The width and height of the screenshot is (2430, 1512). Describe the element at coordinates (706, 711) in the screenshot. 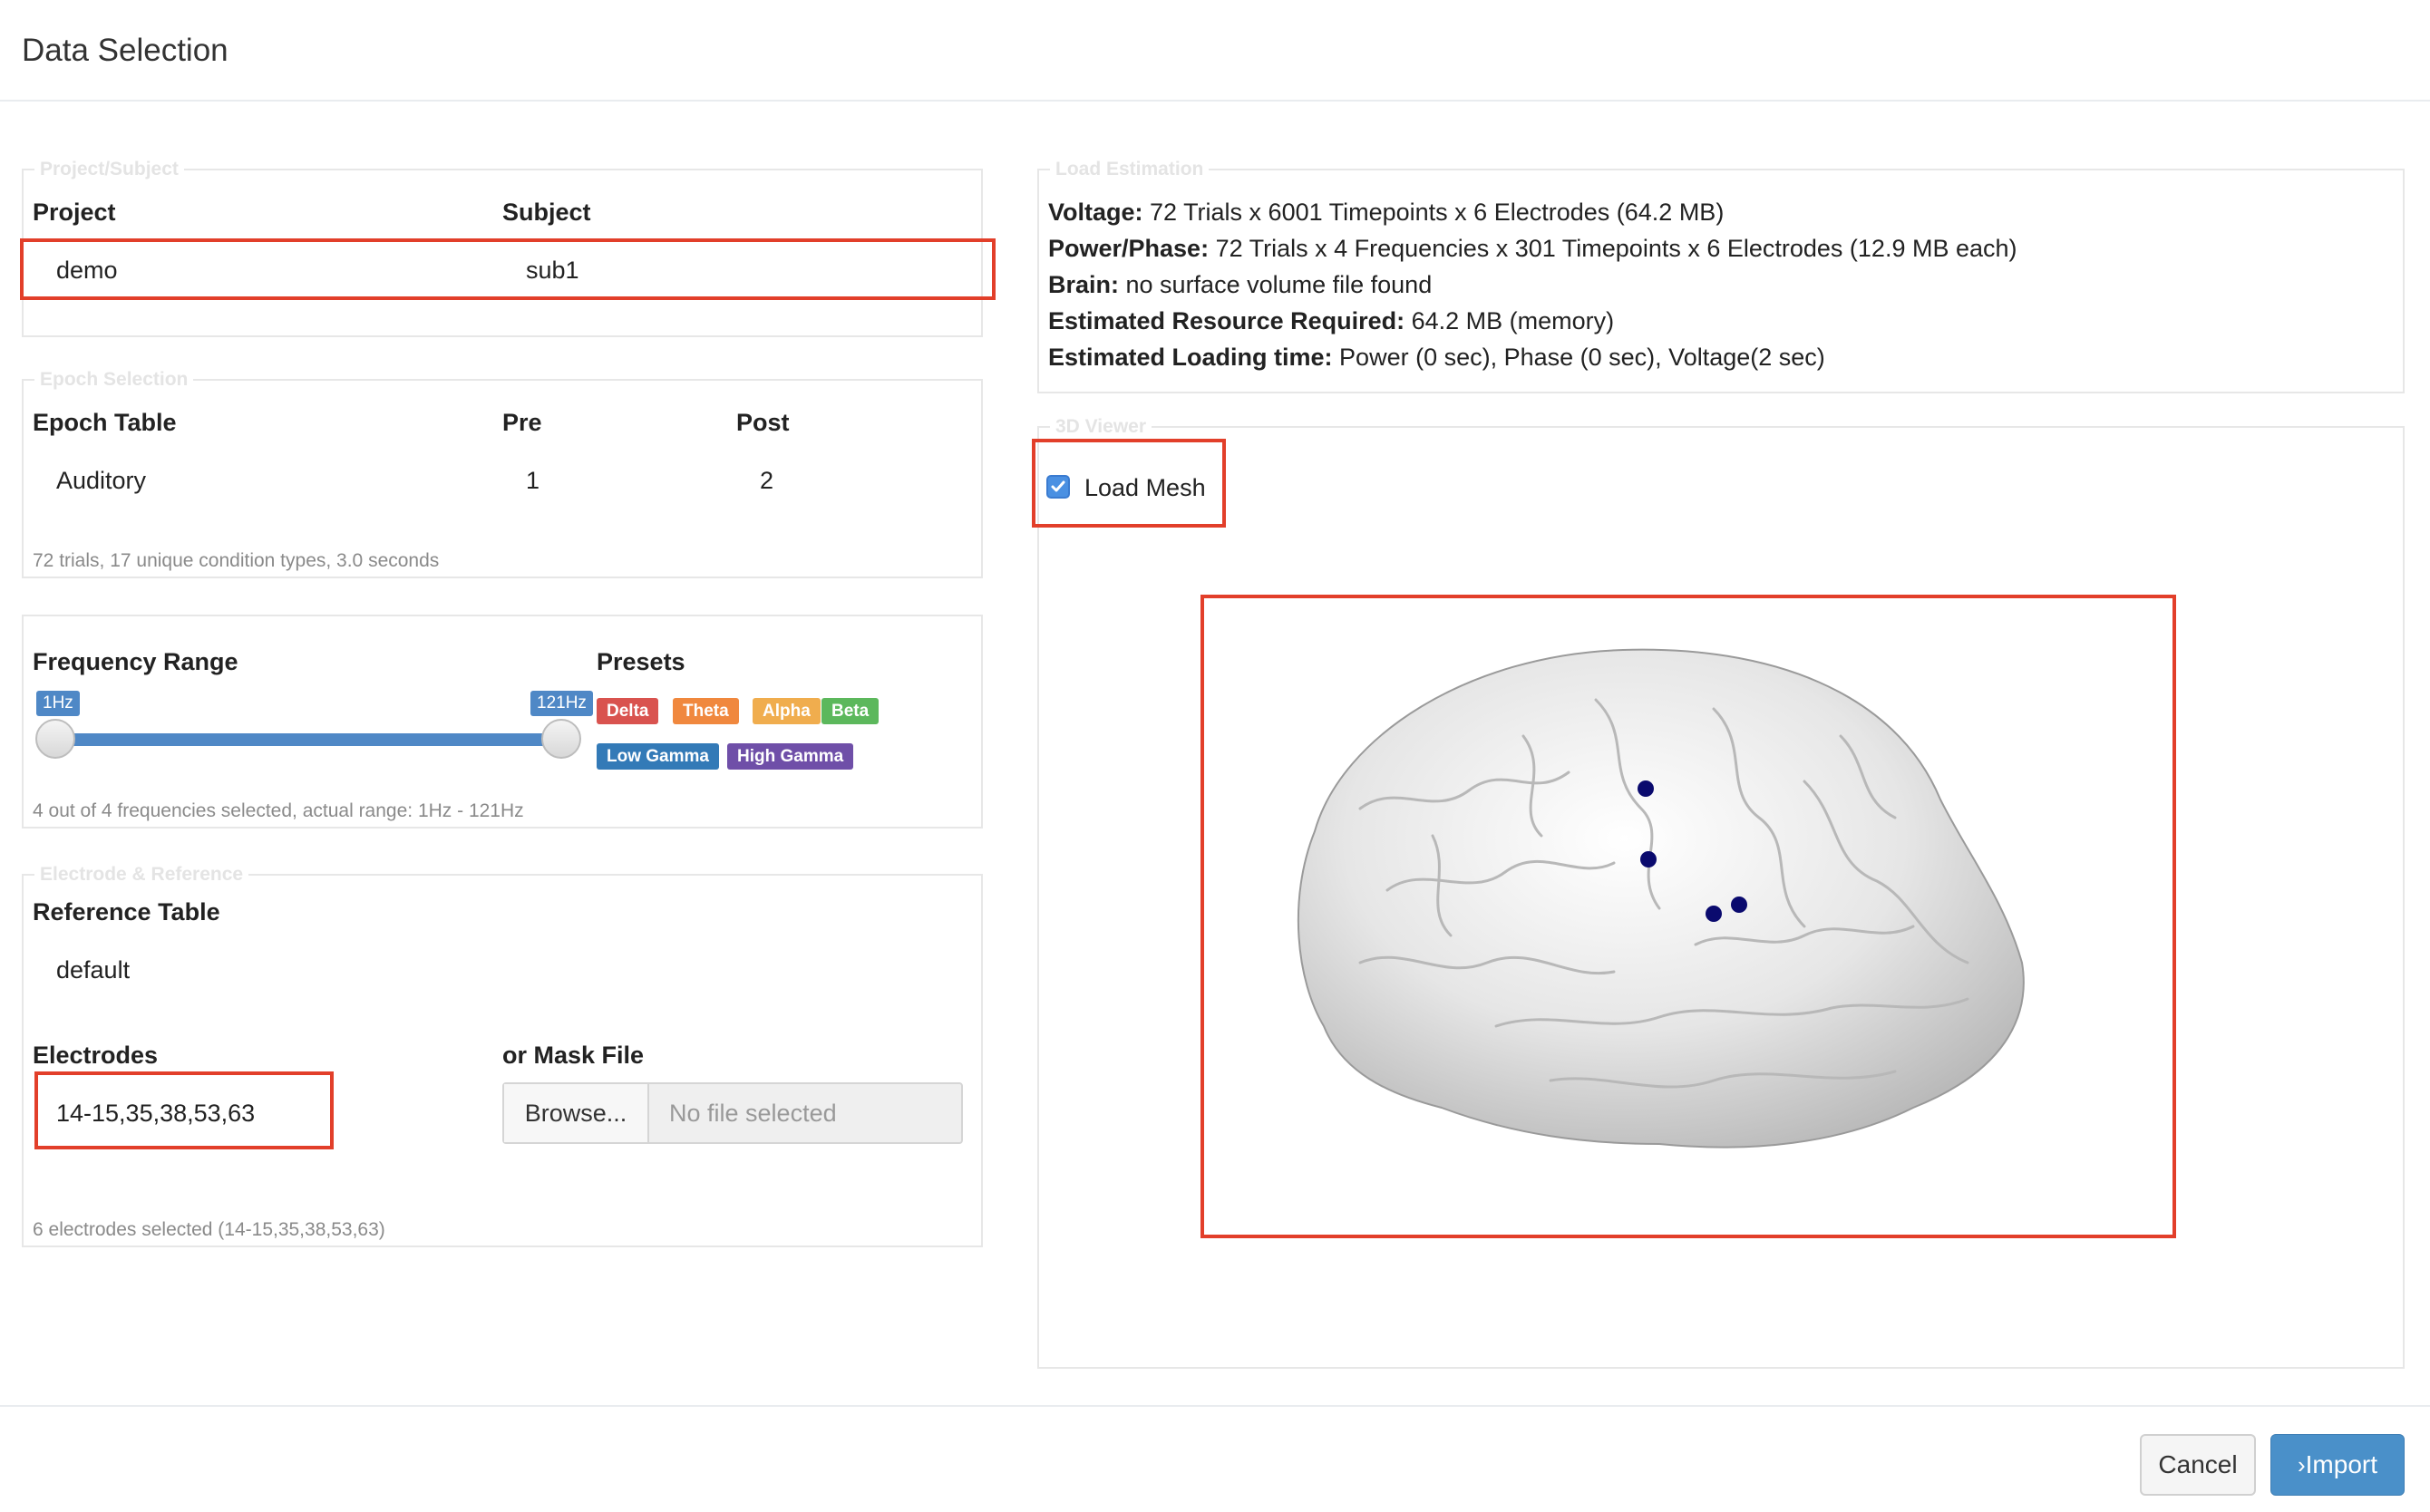

I see `preset-theta-button: Theta` at that location.